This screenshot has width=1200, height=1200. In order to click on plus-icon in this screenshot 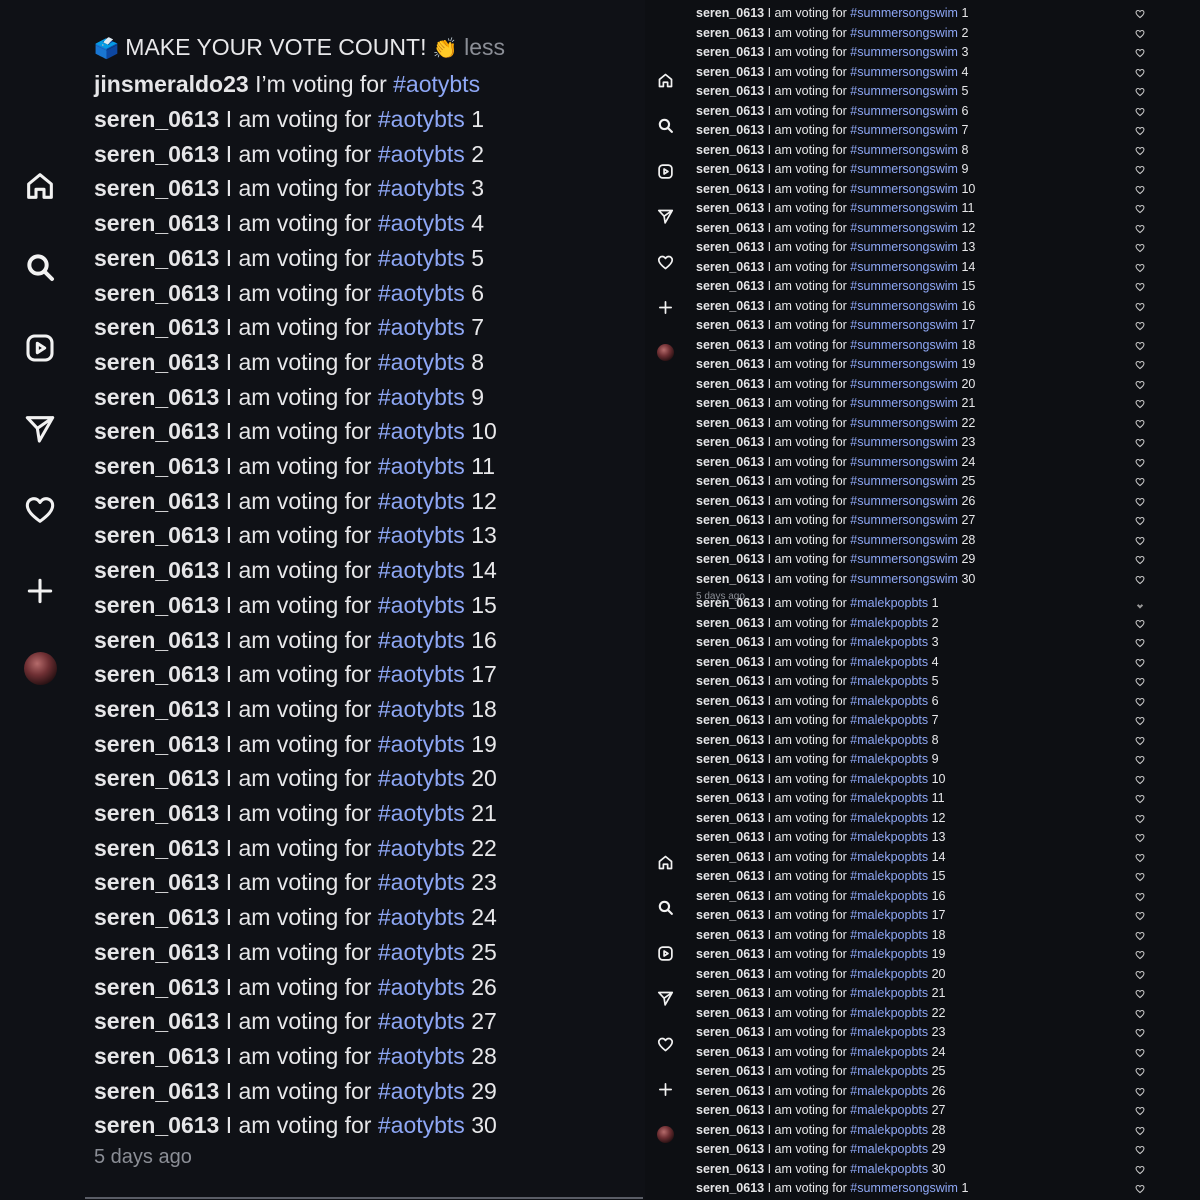, I will do `click(40, 591)`.